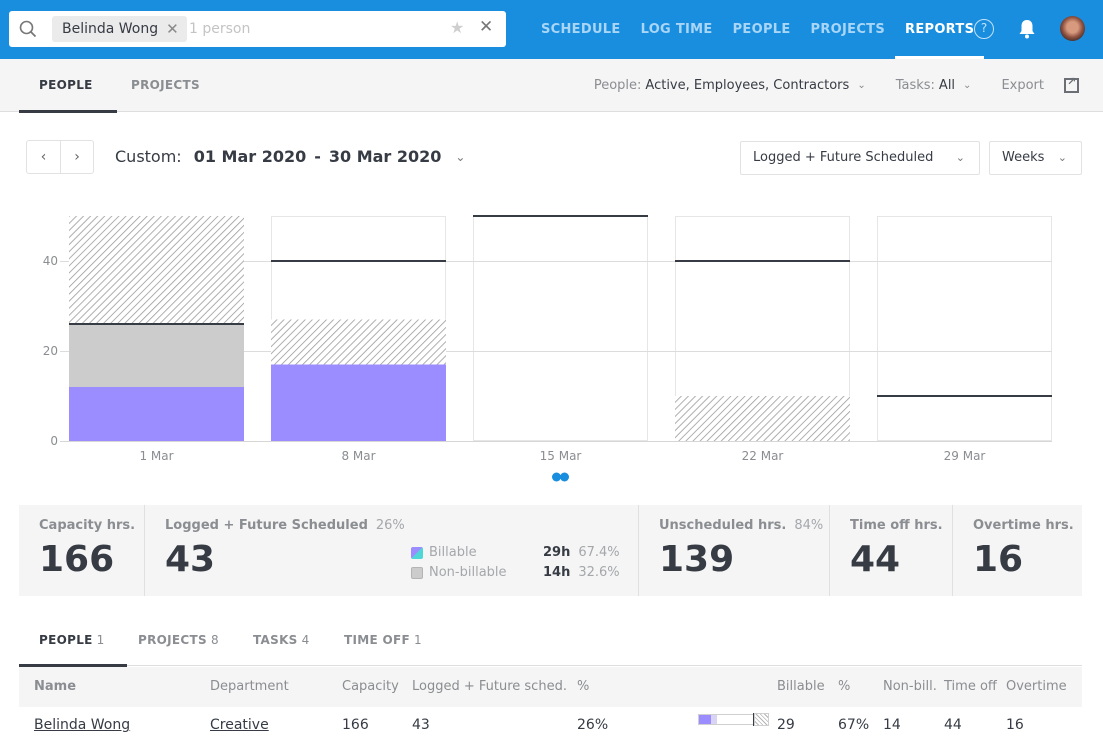  I want to click on people-filter-label: People:, so click(617, 85).